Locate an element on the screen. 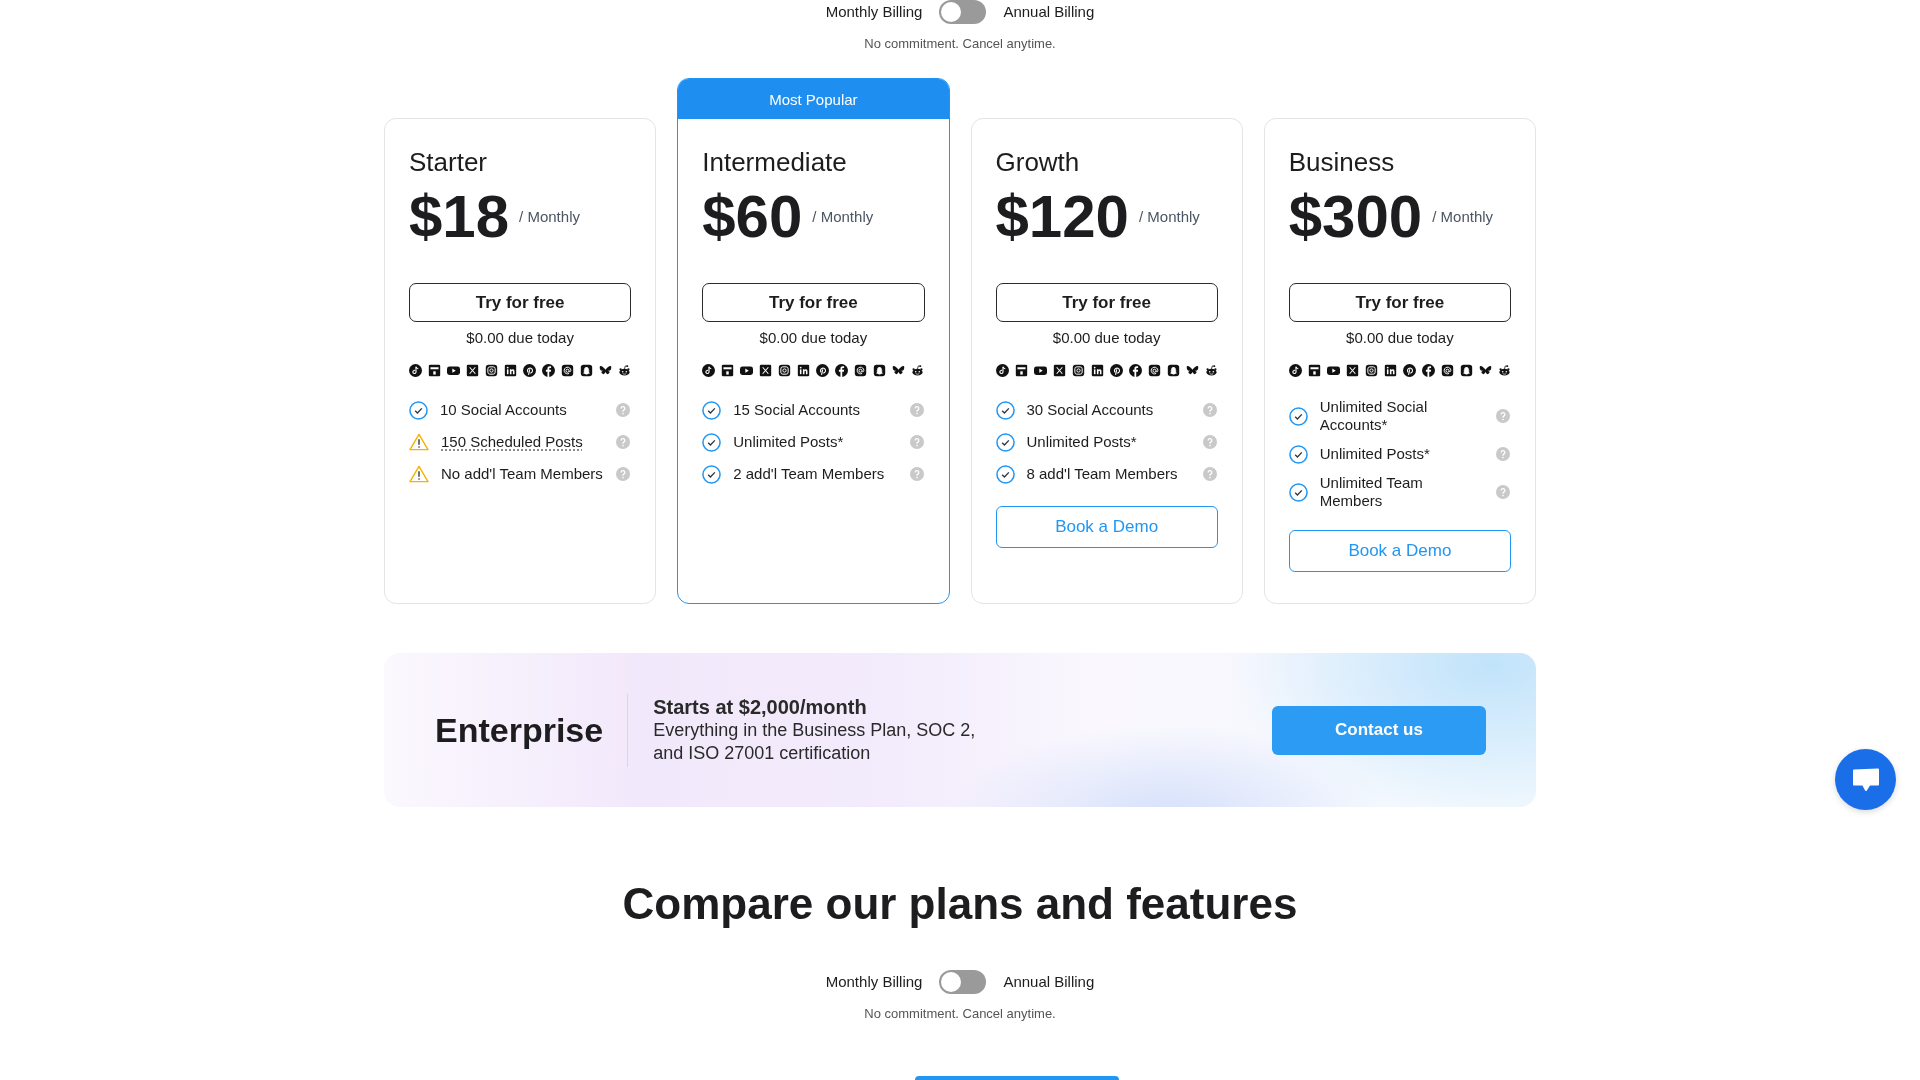  feature-text: 150 Scheduled Posts is located at coordinates (512, 442).